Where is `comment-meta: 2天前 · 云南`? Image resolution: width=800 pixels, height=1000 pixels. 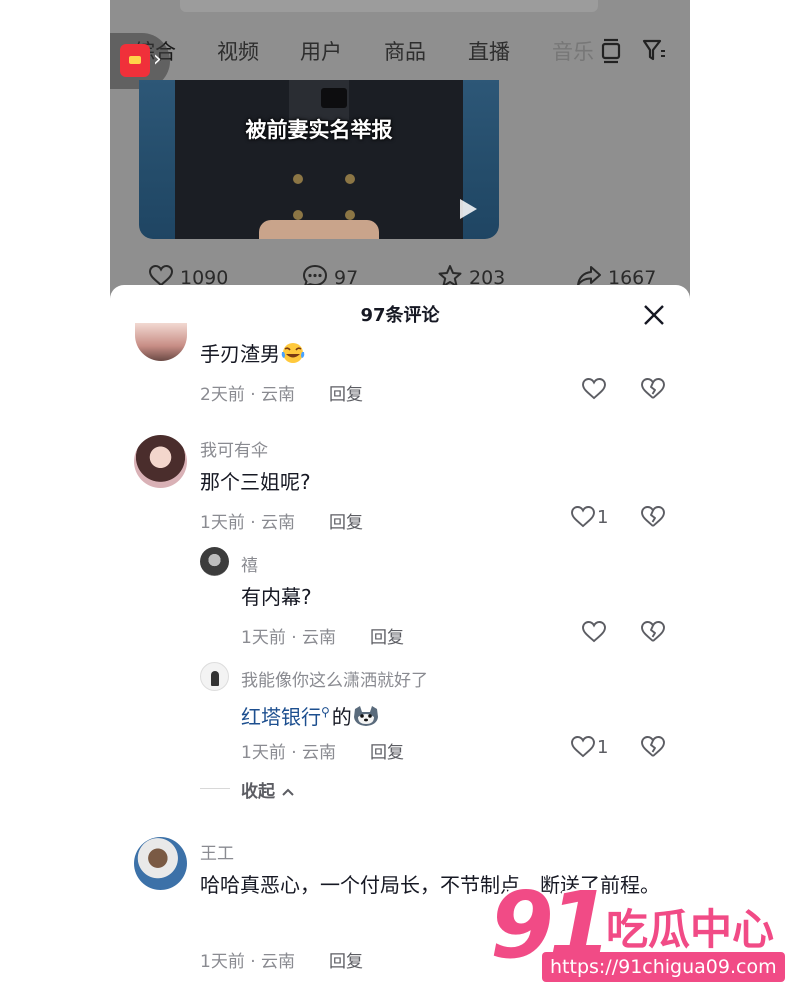 comment-meta: 2天前 · 云南 is located at coordinates (248, 395).